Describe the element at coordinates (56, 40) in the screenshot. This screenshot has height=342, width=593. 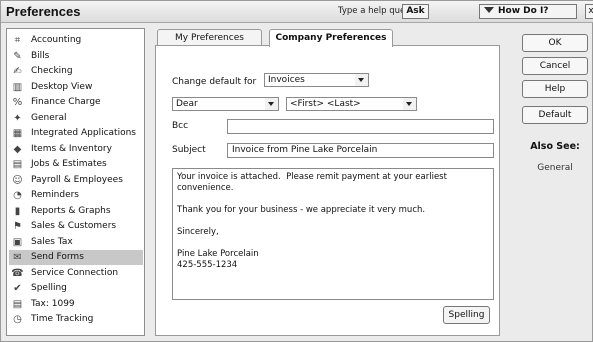
I see `sidebar-item-label: Accounting` at that location.